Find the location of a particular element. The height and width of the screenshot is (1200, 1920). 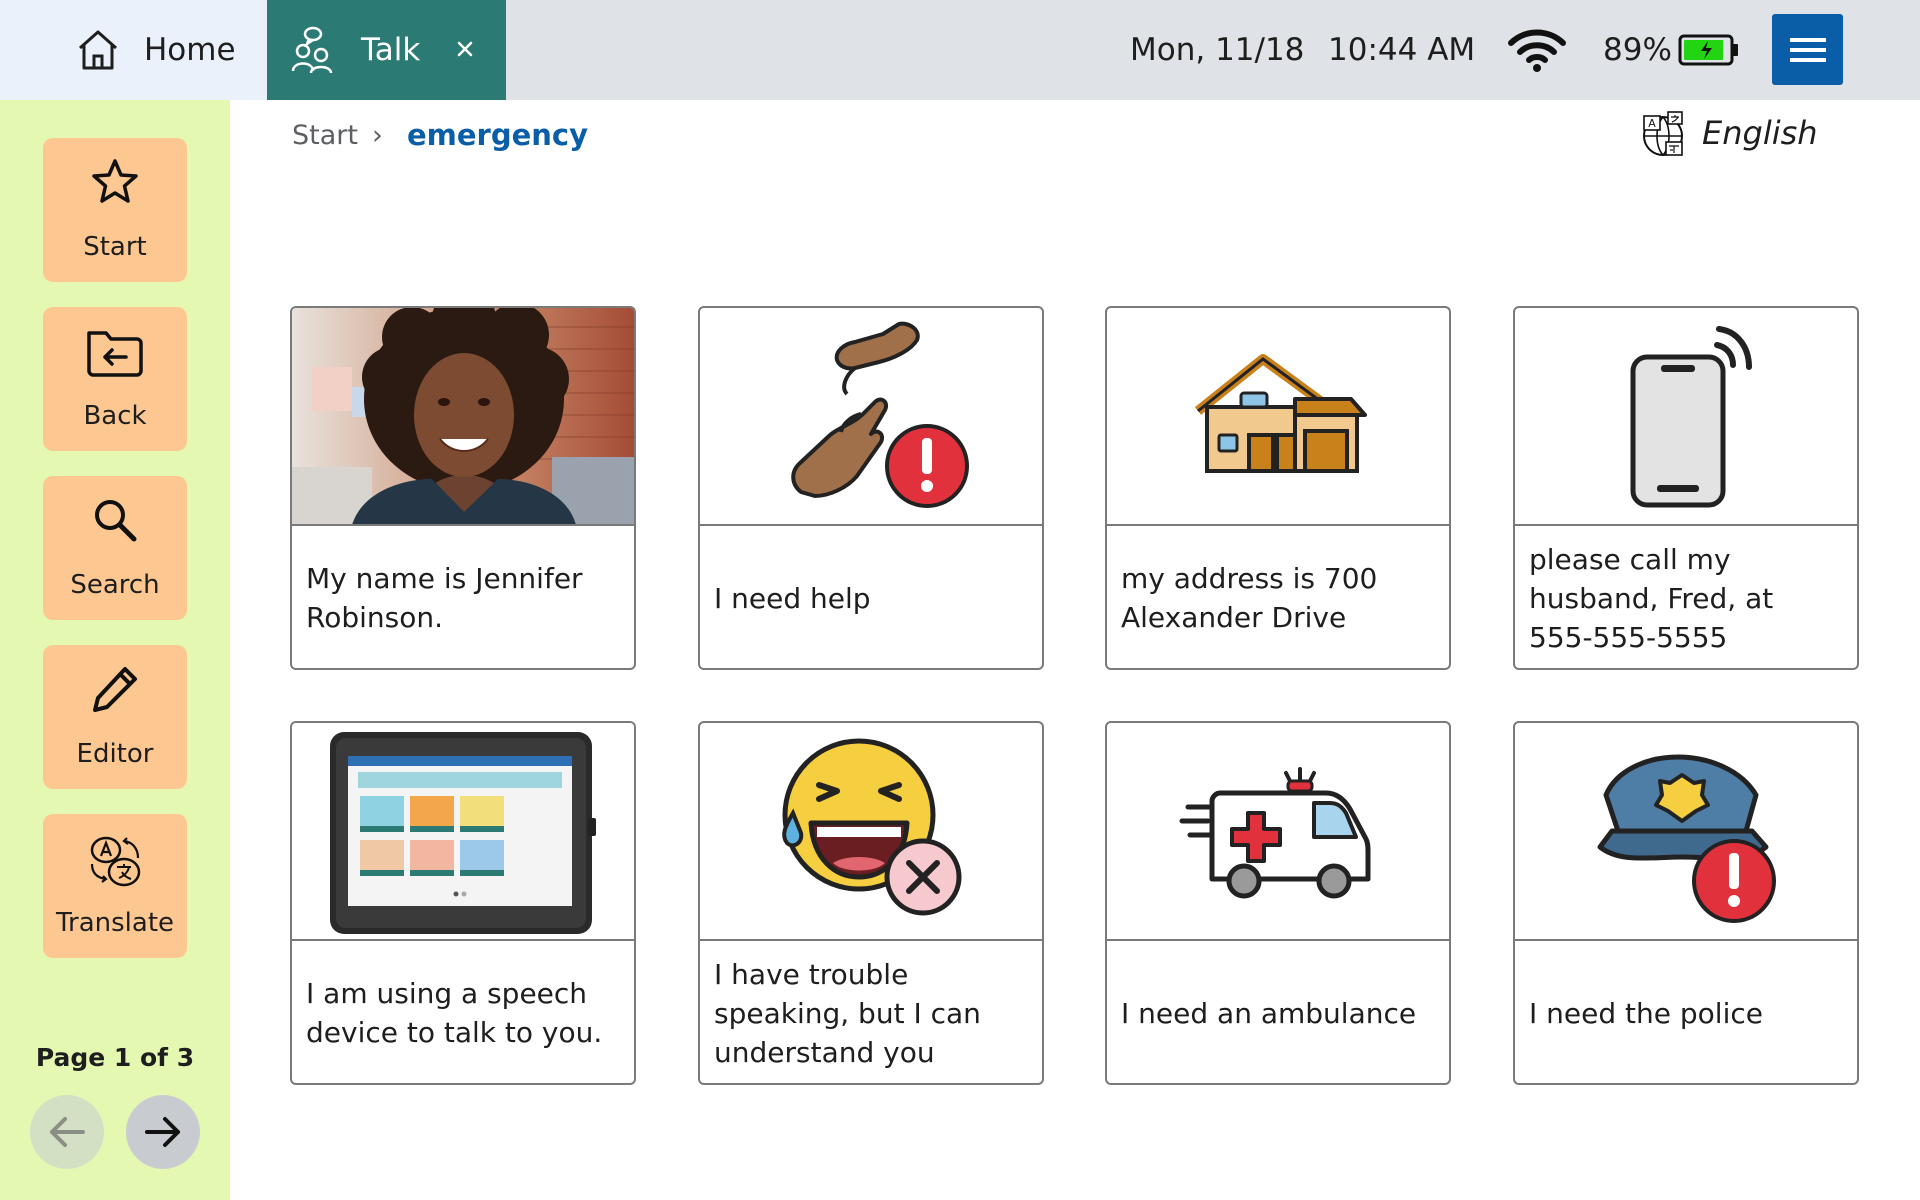

wifi-icon is located at coordinates (1537, 50).